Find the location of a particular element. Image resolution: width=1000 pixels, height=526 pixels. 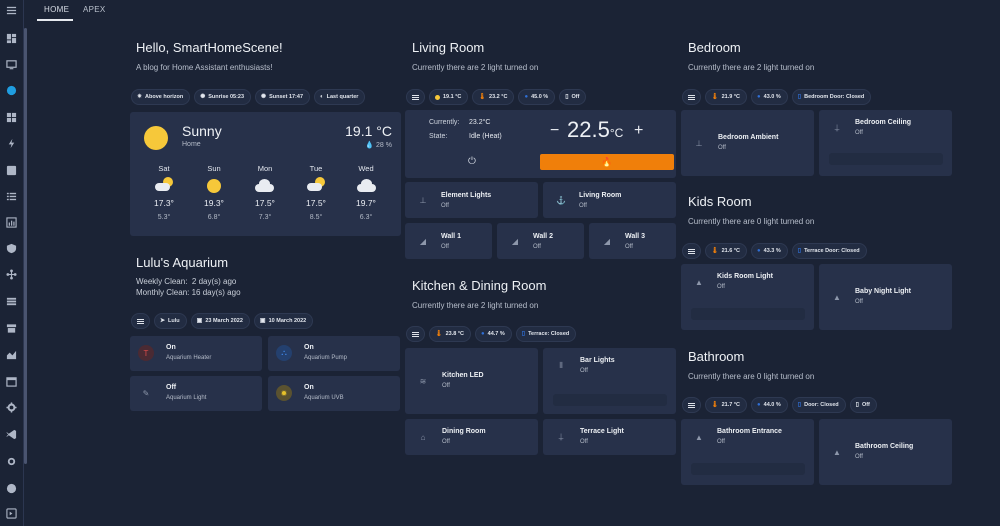

humidity-chip: ● 45.0 % is located at coordinates (537, 97).